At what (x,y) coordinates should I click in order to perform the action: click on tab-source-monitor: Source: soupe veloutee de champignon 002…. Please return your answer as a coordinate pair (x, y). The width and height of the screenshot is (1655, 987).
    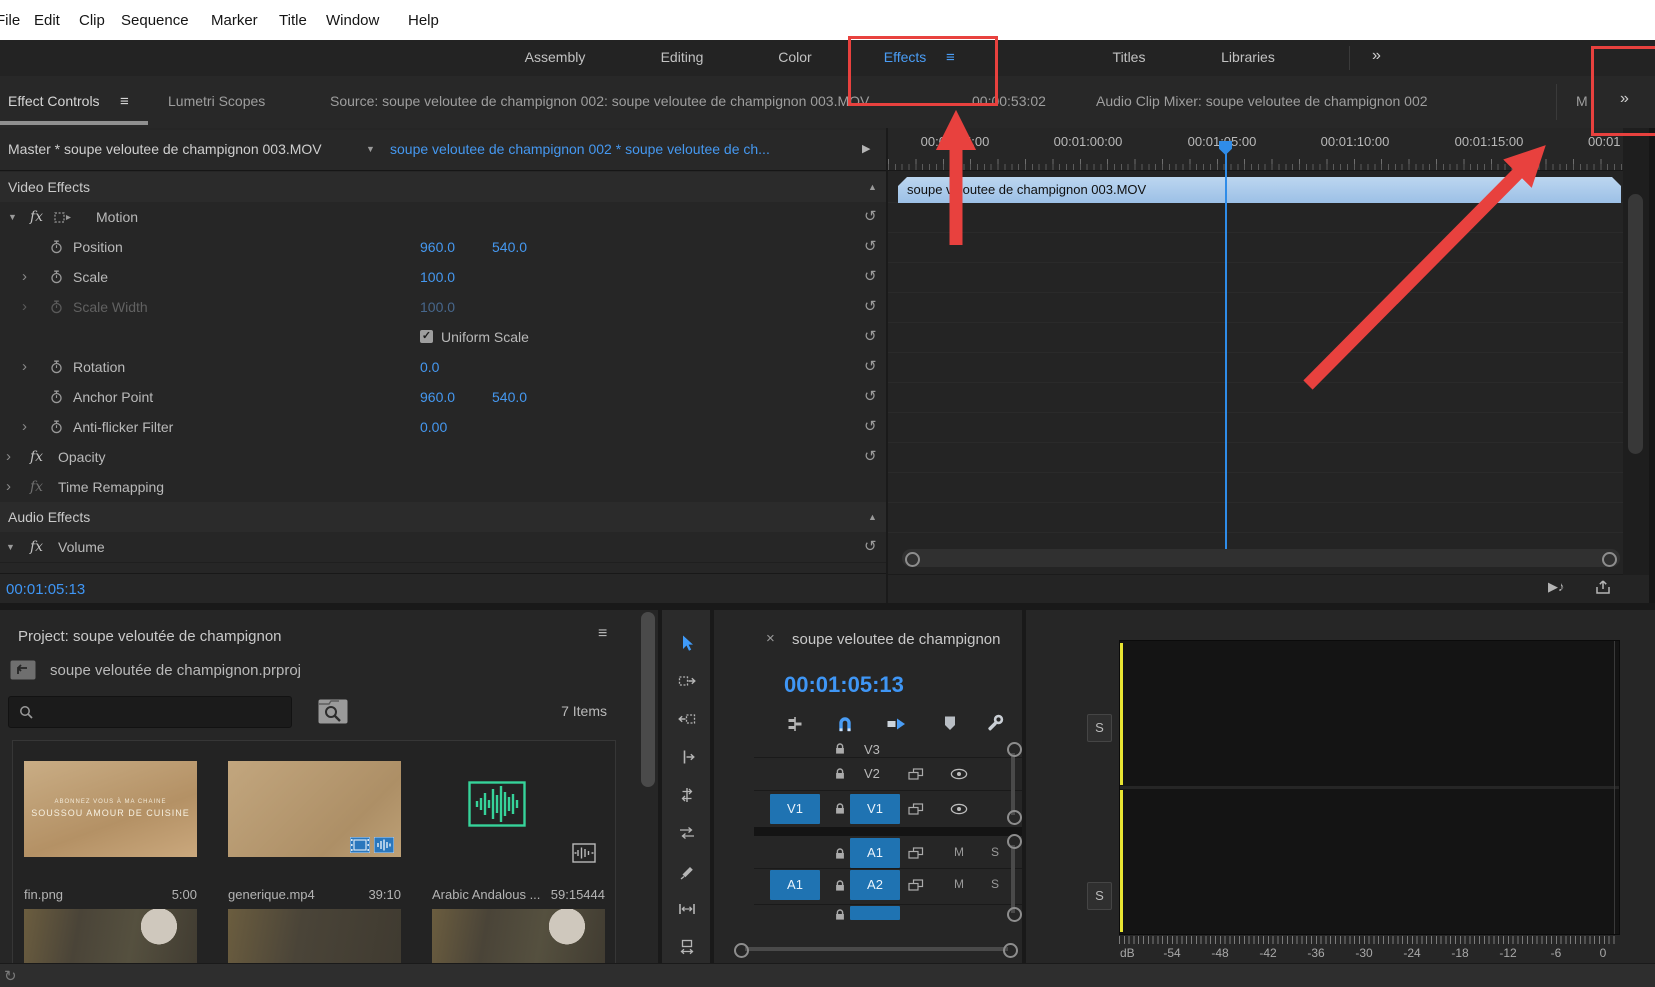
    Looking at the image, I should click on (599, 101).